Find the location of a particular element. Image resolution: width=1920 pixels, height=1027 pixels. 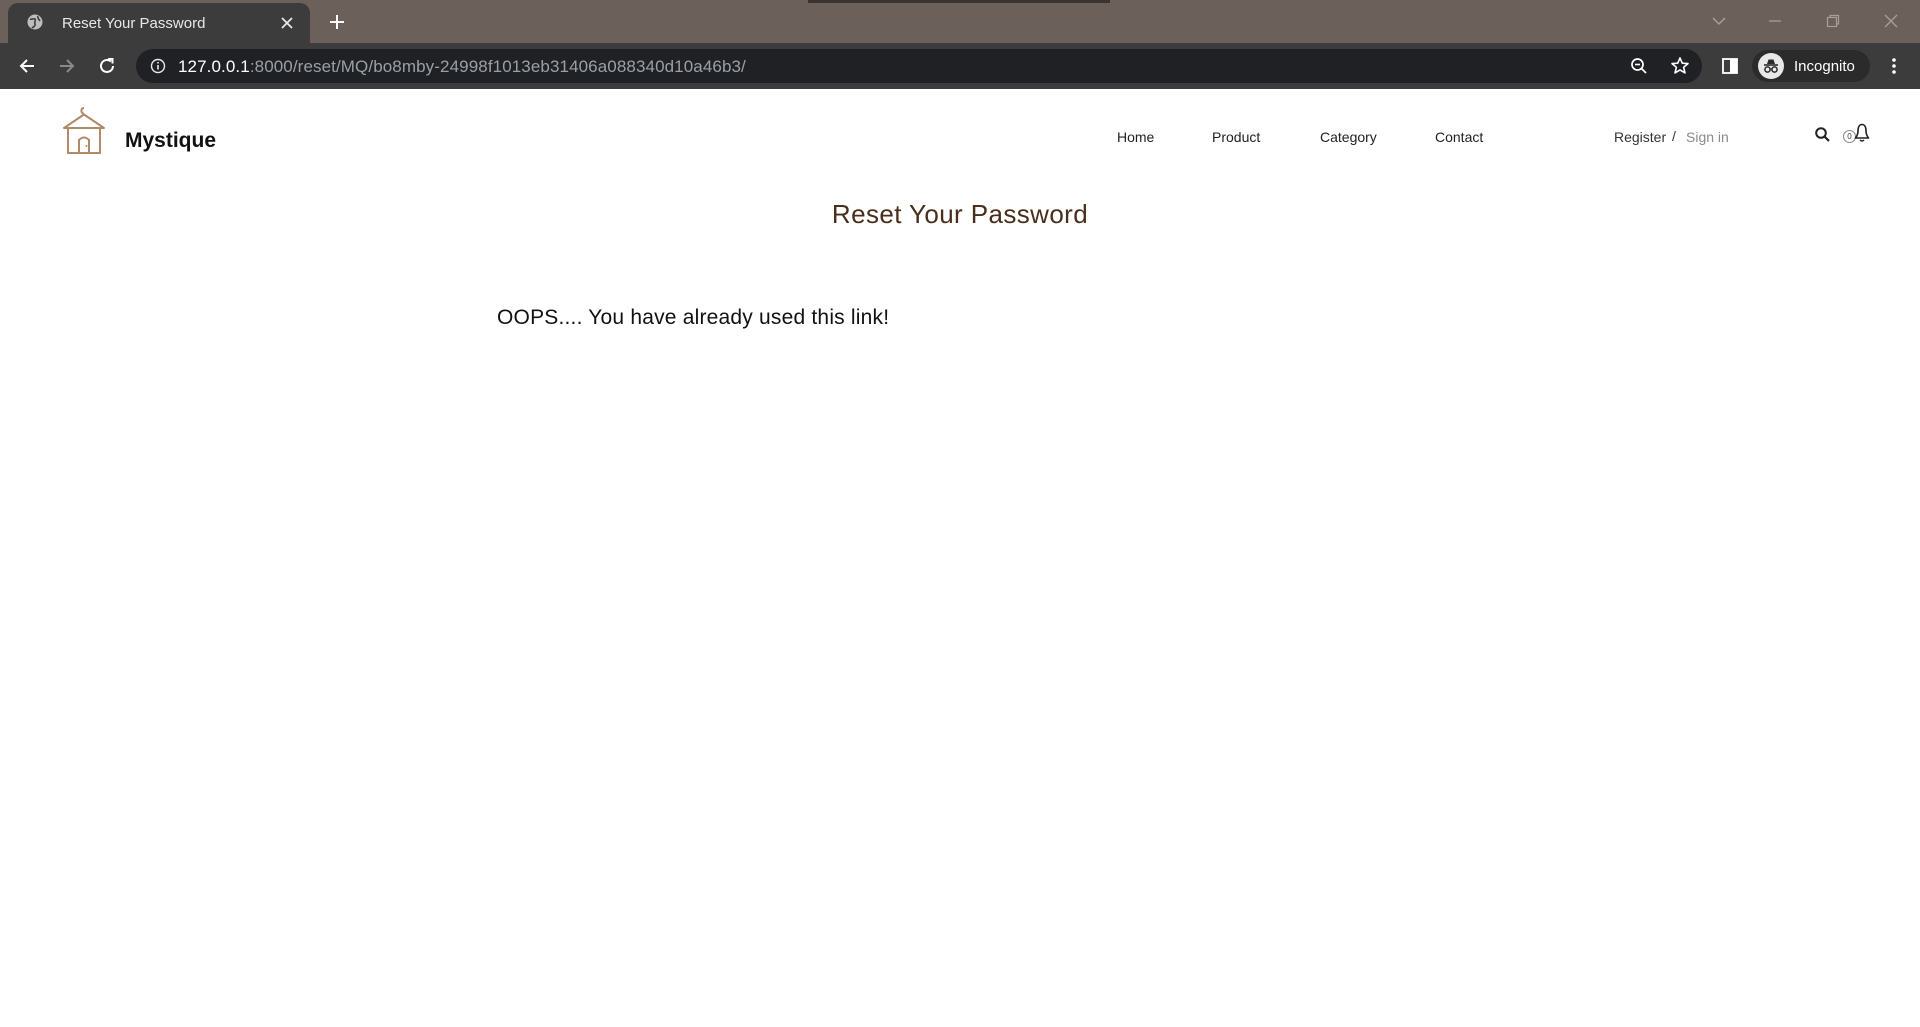

side-panel-button is located at coordinates (1730, 66).